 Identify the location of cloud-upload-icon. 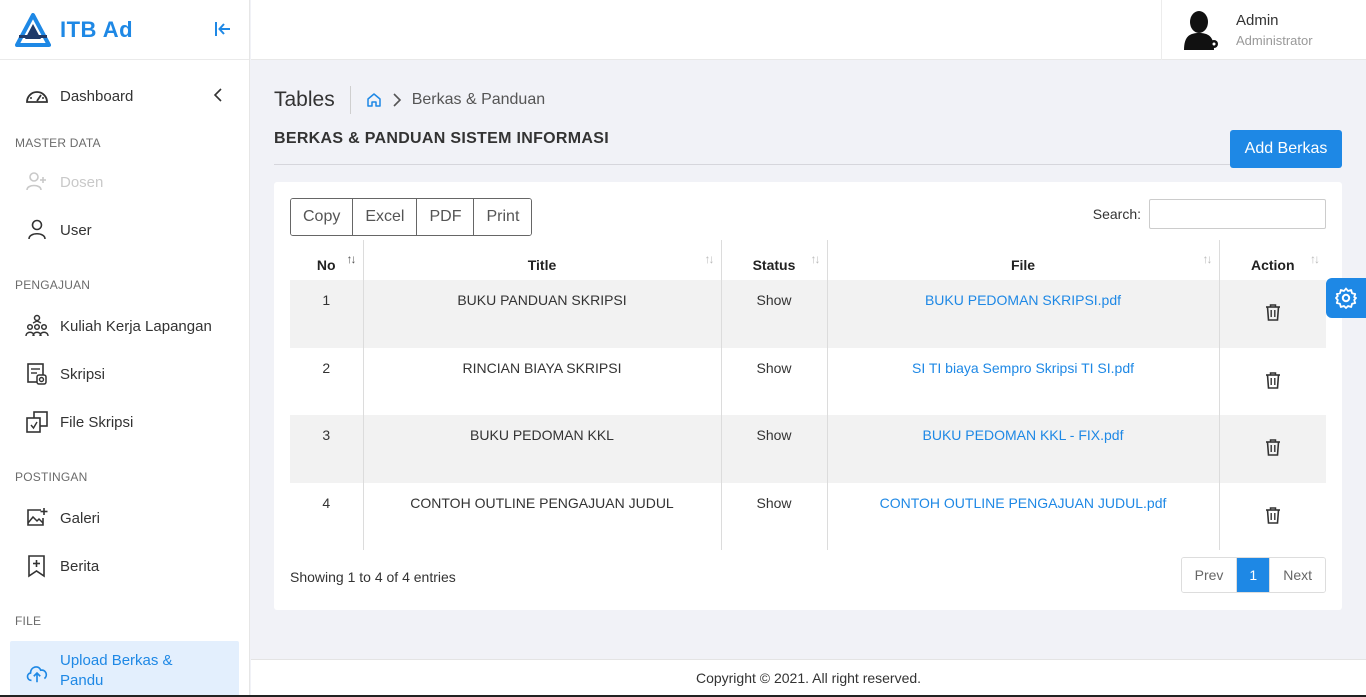
(37, 673).